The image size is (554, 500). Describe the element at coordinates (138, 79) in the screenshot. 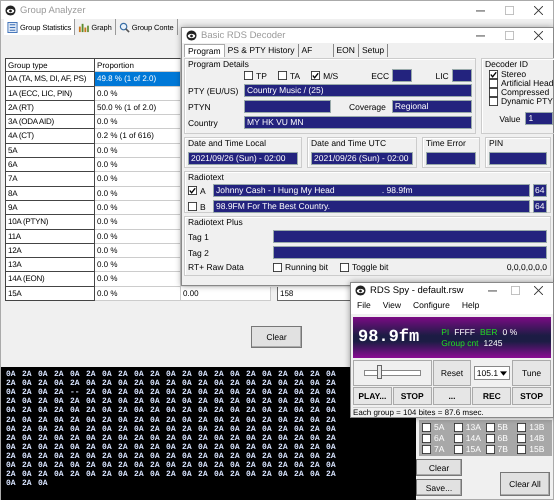

I see `table-cell: 49.8 % (1 of 2.0)` at that location.